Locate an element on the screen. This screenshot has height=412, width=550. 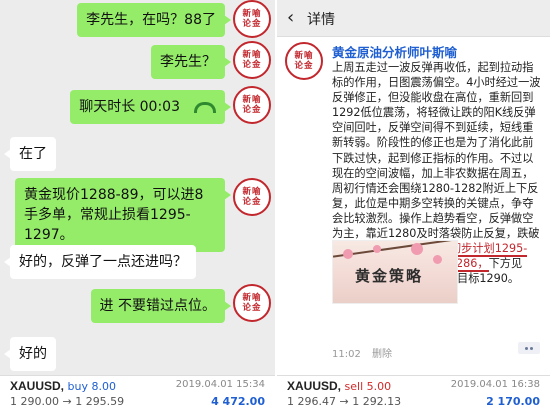
trade-prices: 1 296.47 → 1 292.13 is located at coordinates (344, 401).